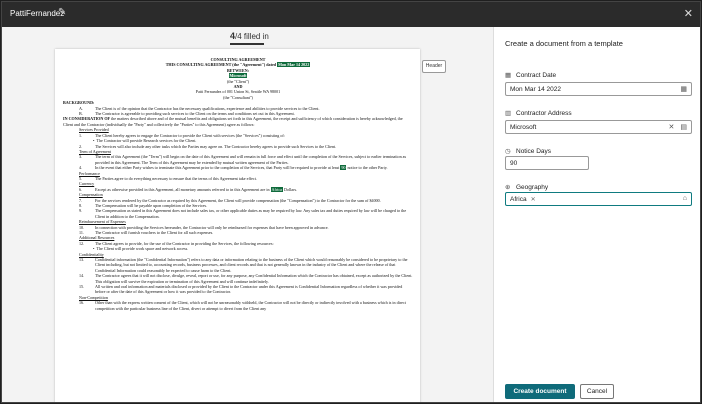 This screenshot has width=702, height=404. What do you see at coordinates (688, 13) in the screenshot?
I see `close-icon: ✕` at bounding box center [688, 13].